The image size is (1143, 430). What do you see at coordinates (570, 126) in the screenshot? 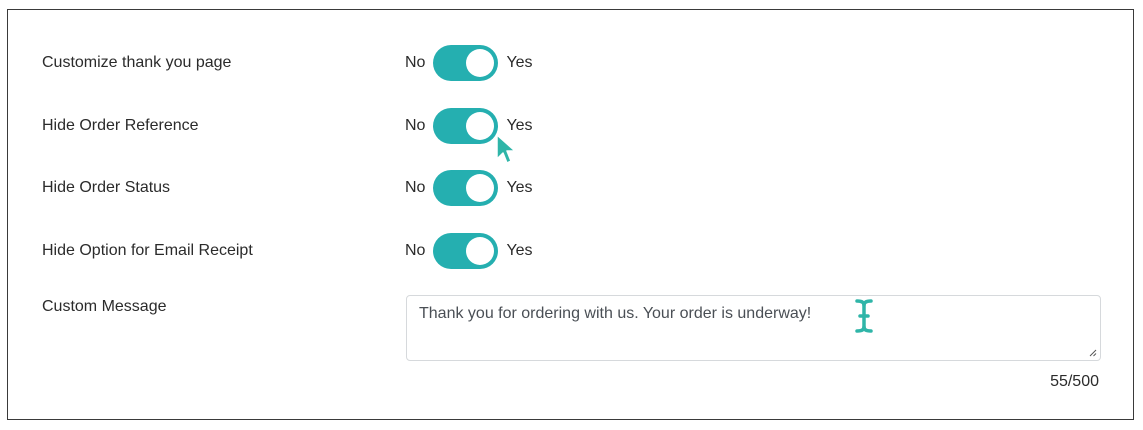
I see `setting-row-hide-order-reference: Hide Order Reference No Yes` at bounding box center [570, 126].